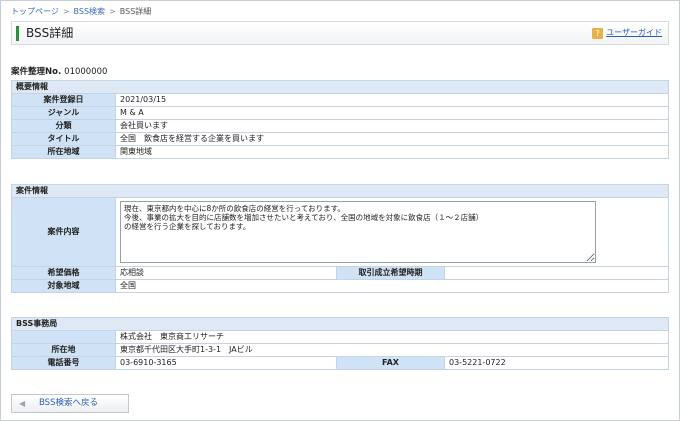  I want to click on address-label: 所在地, so click(63, 350).